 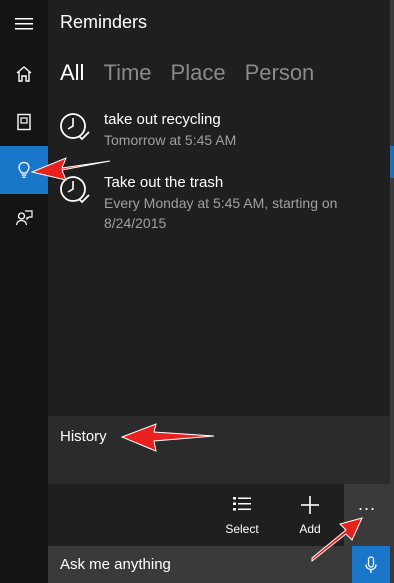 I want to click on tab-all: All, so click(x=72, y=73).